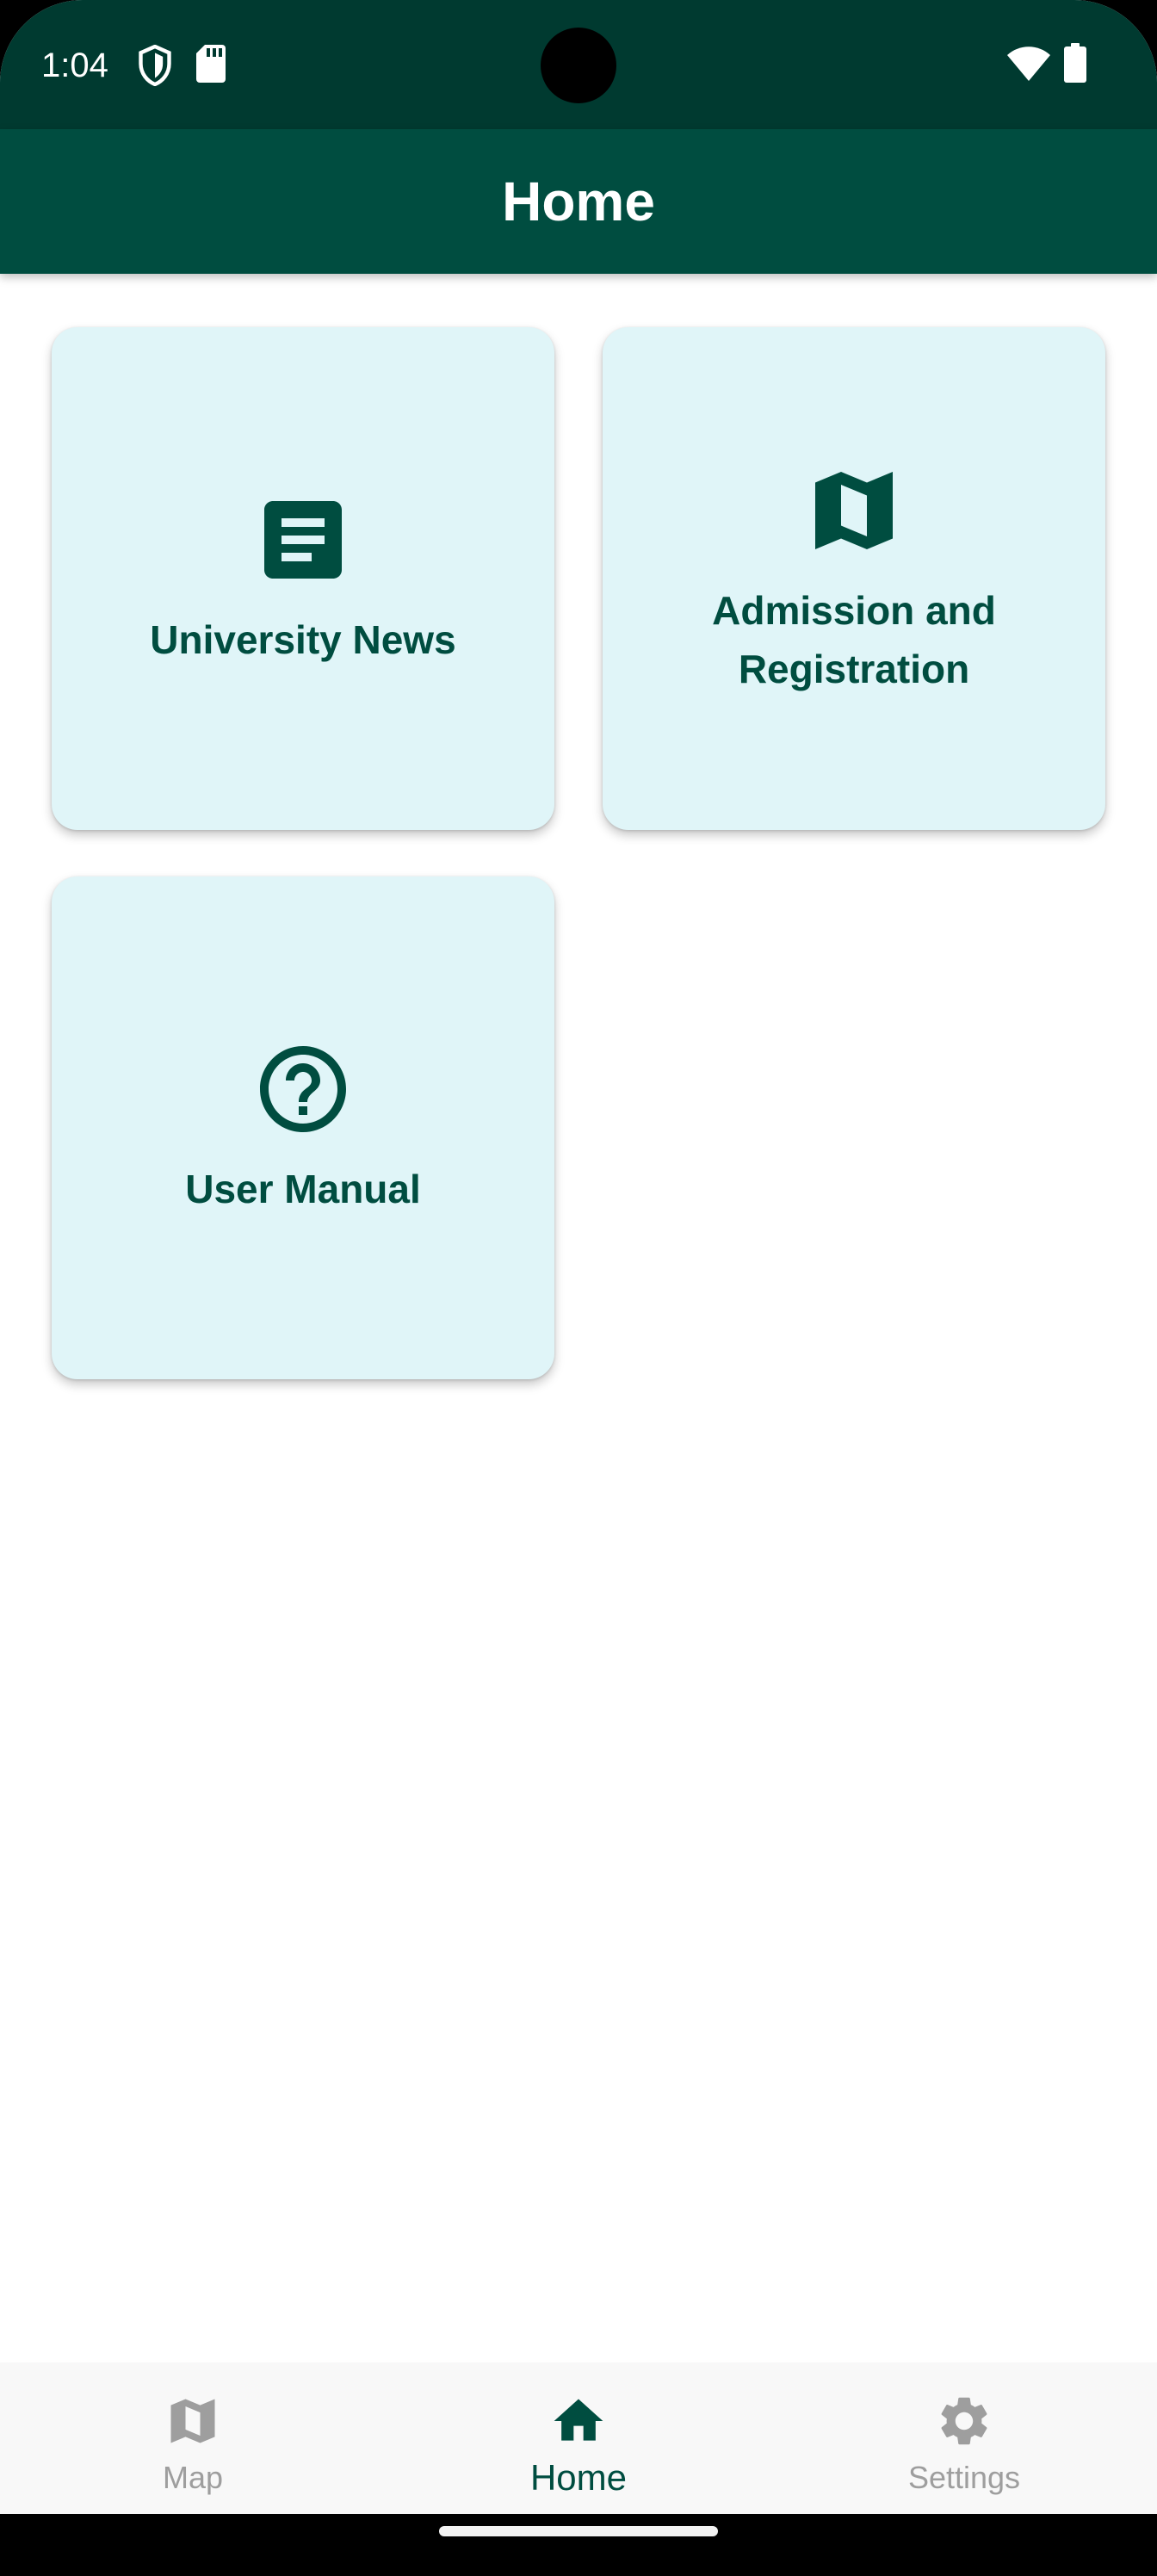  What do you see at coordinates (579, 2477) in the screenshot?
I see `nav-label-home: Home` at bounding box center [579, 2477].